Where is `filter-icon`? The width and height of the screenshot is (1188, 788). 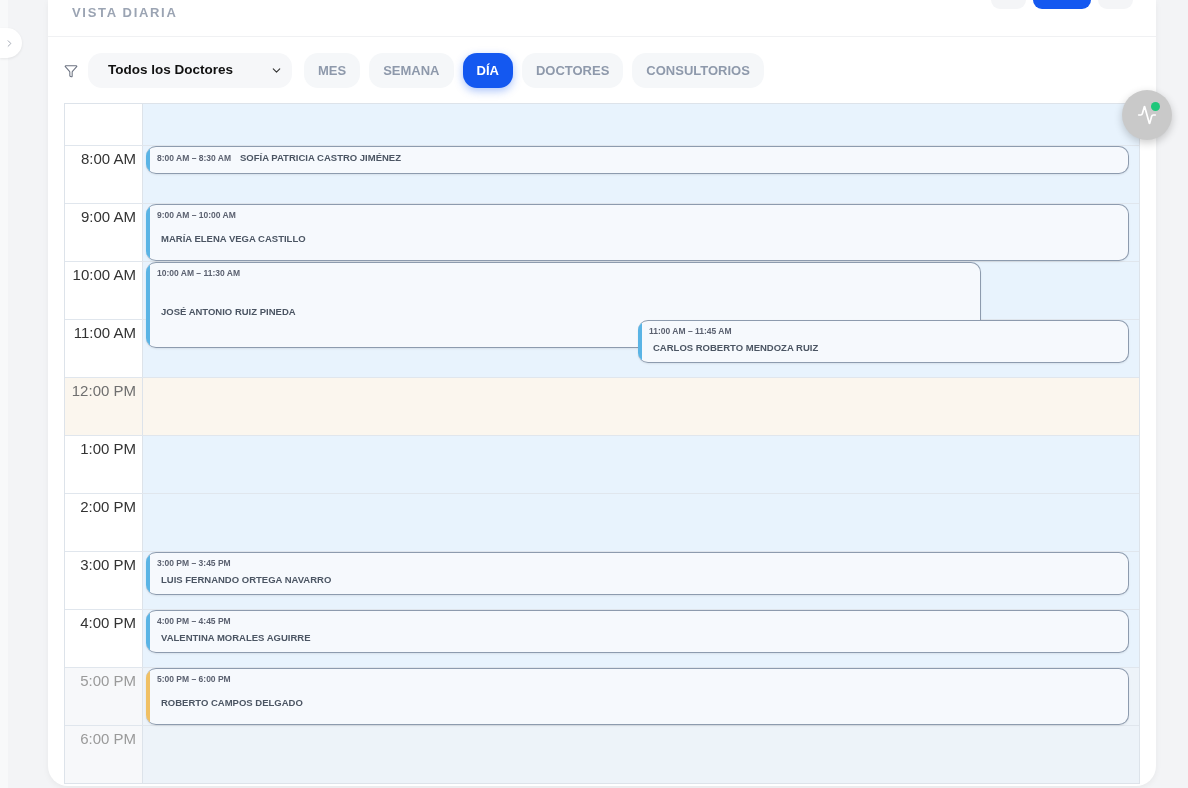
filter-icon is located at coordinates (71, 70).